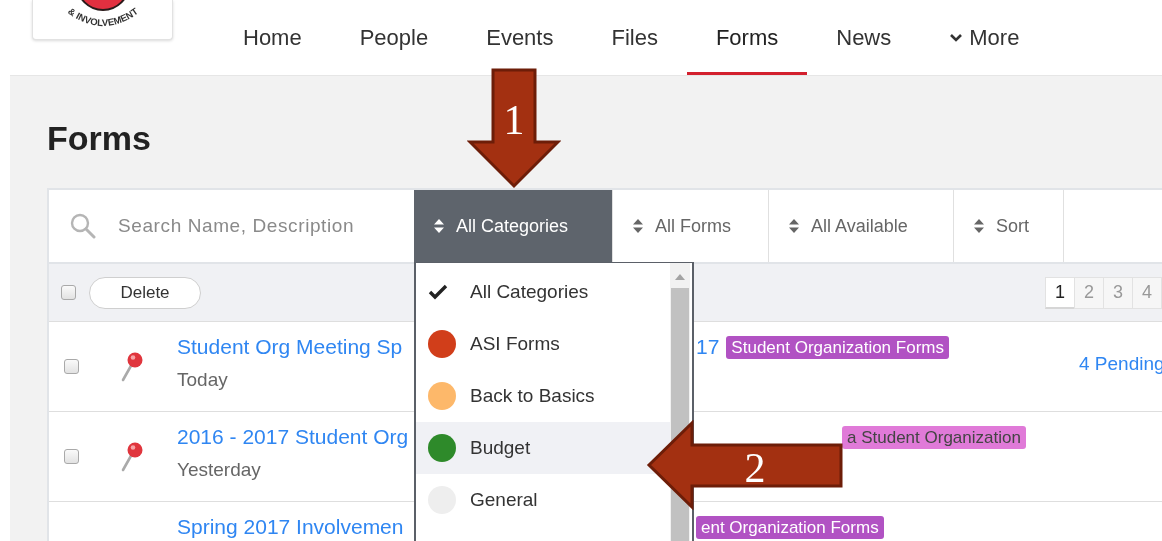 The width and height of the screenshot is (1162, 541). I want to click on form-date: Today, so click(202, 380).